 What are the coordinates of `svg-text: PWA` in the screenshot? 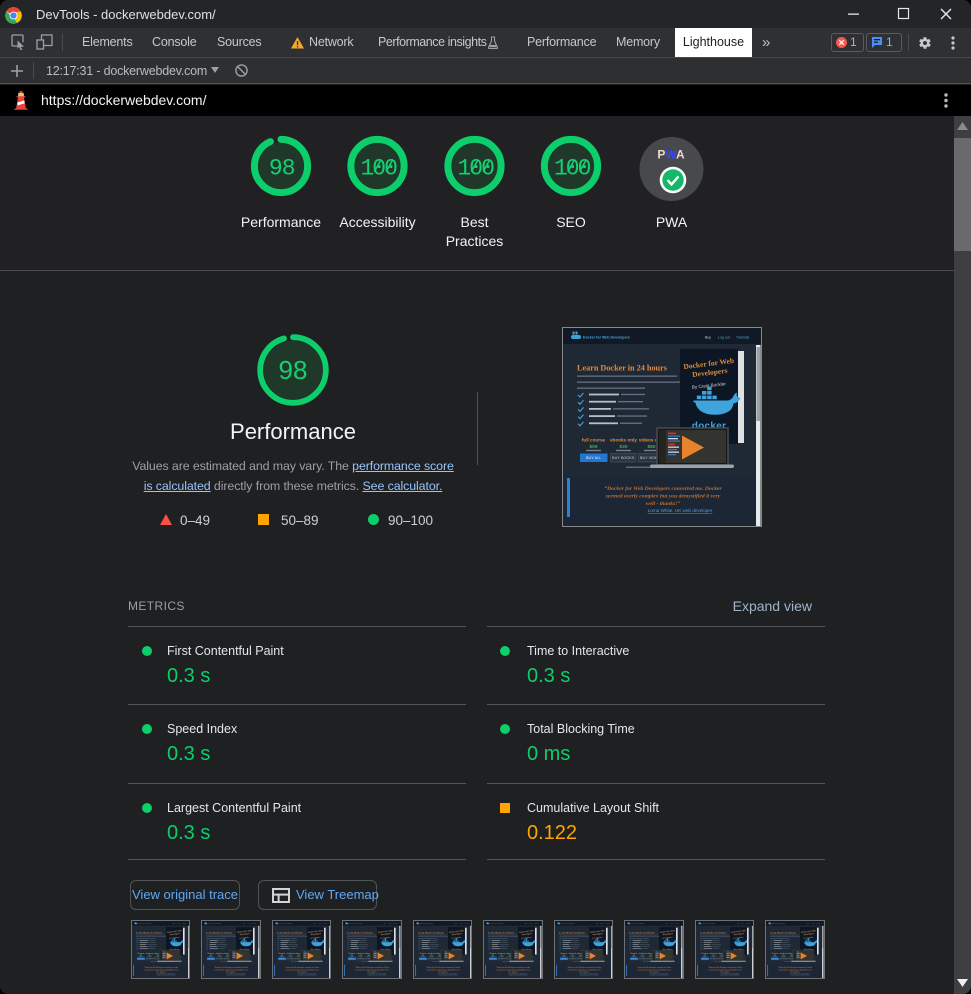 It's located at (671, 155).